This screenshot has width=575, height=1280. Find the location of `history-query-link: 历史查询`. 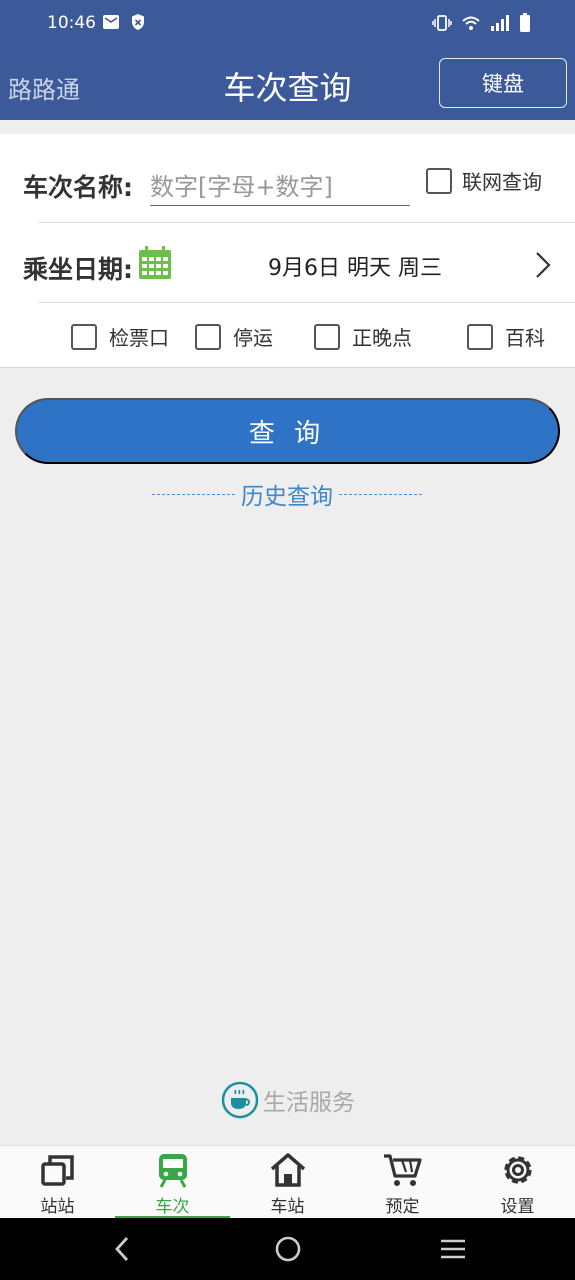

history-query-link: 历史查询 is located at coordinates (287, 494).